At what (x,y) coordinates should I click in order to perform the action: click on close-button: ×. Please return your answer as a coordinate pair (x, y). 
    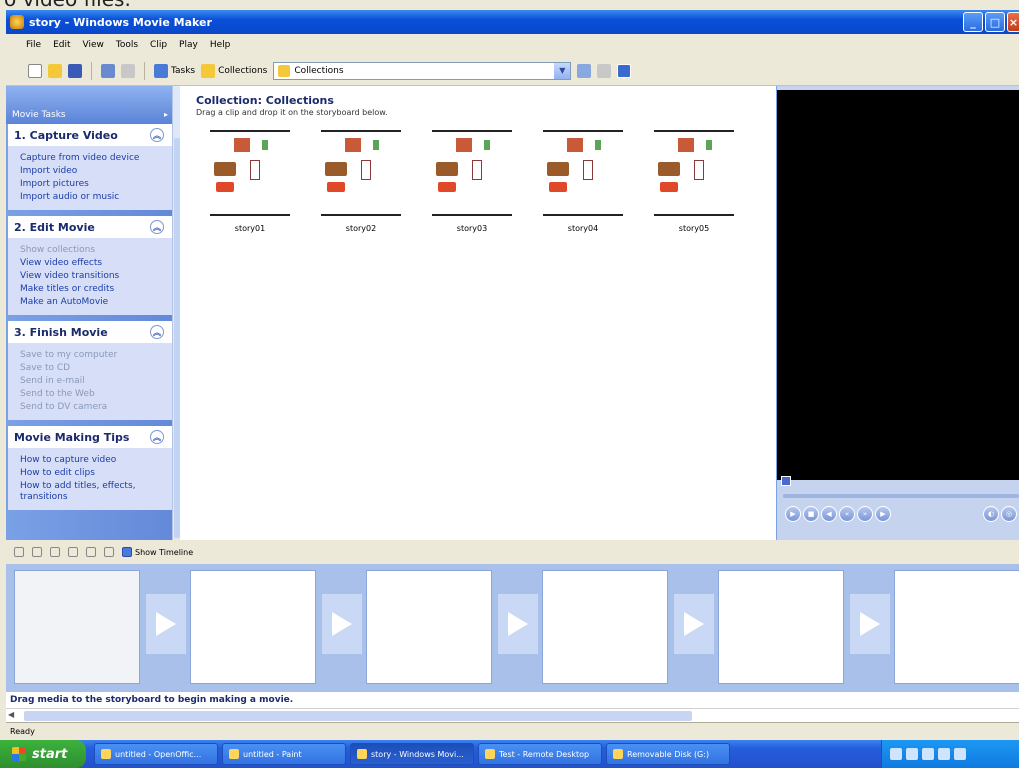
    Looking at the image, I should click on (1013, 22).